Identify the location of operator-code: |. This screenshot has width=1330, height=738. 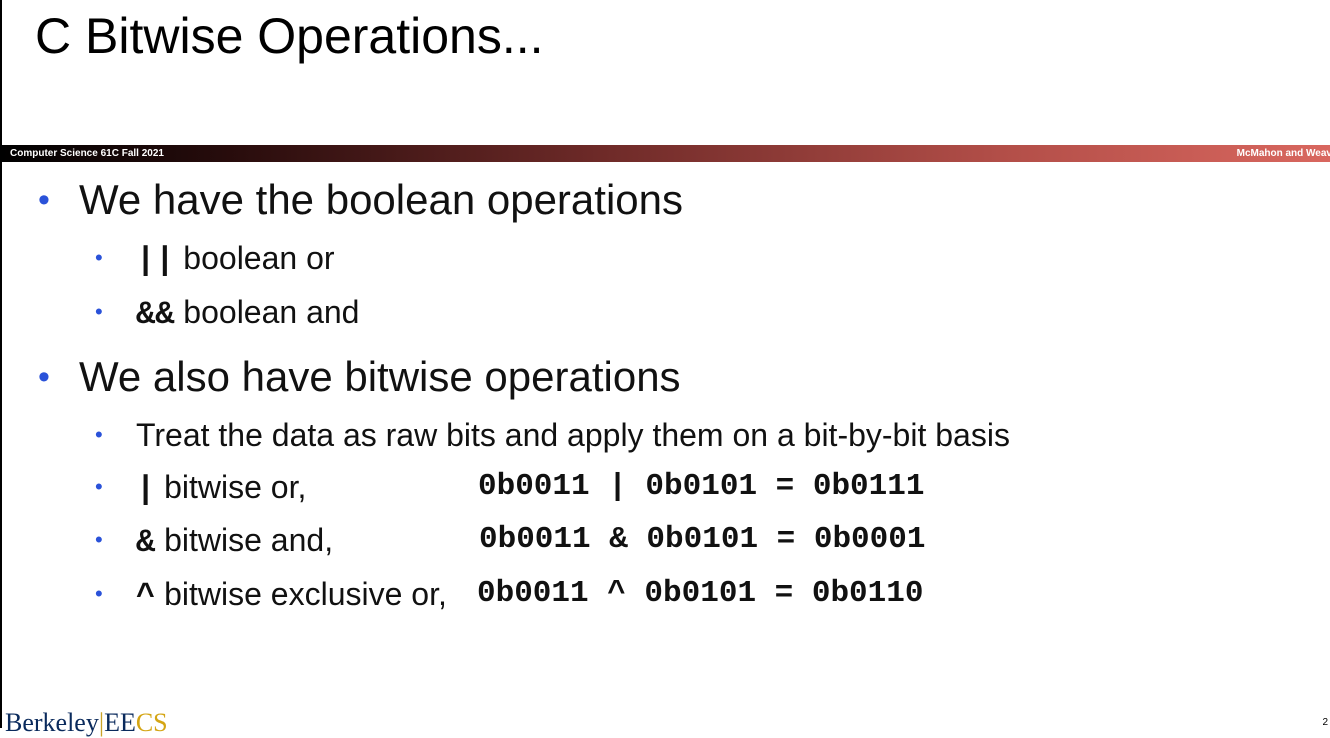
(146, 489).